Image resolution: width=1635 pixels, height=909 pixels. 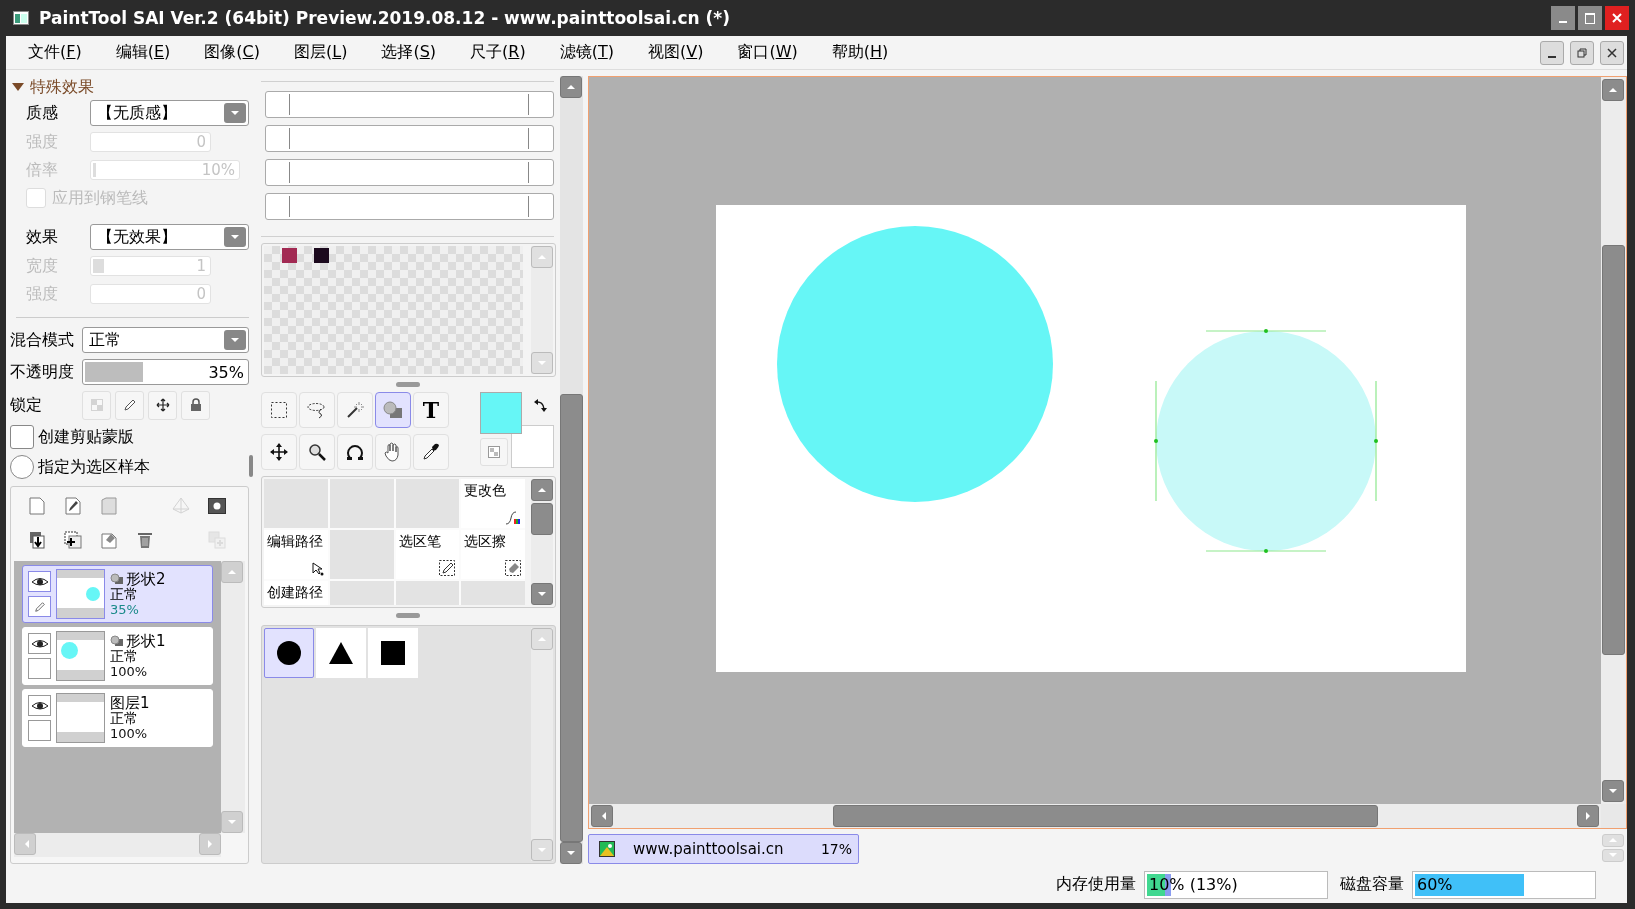 What do you see at coordinates (22, 467) in the screenshot?
I see `radio-button` at bounding box center [22, 467].